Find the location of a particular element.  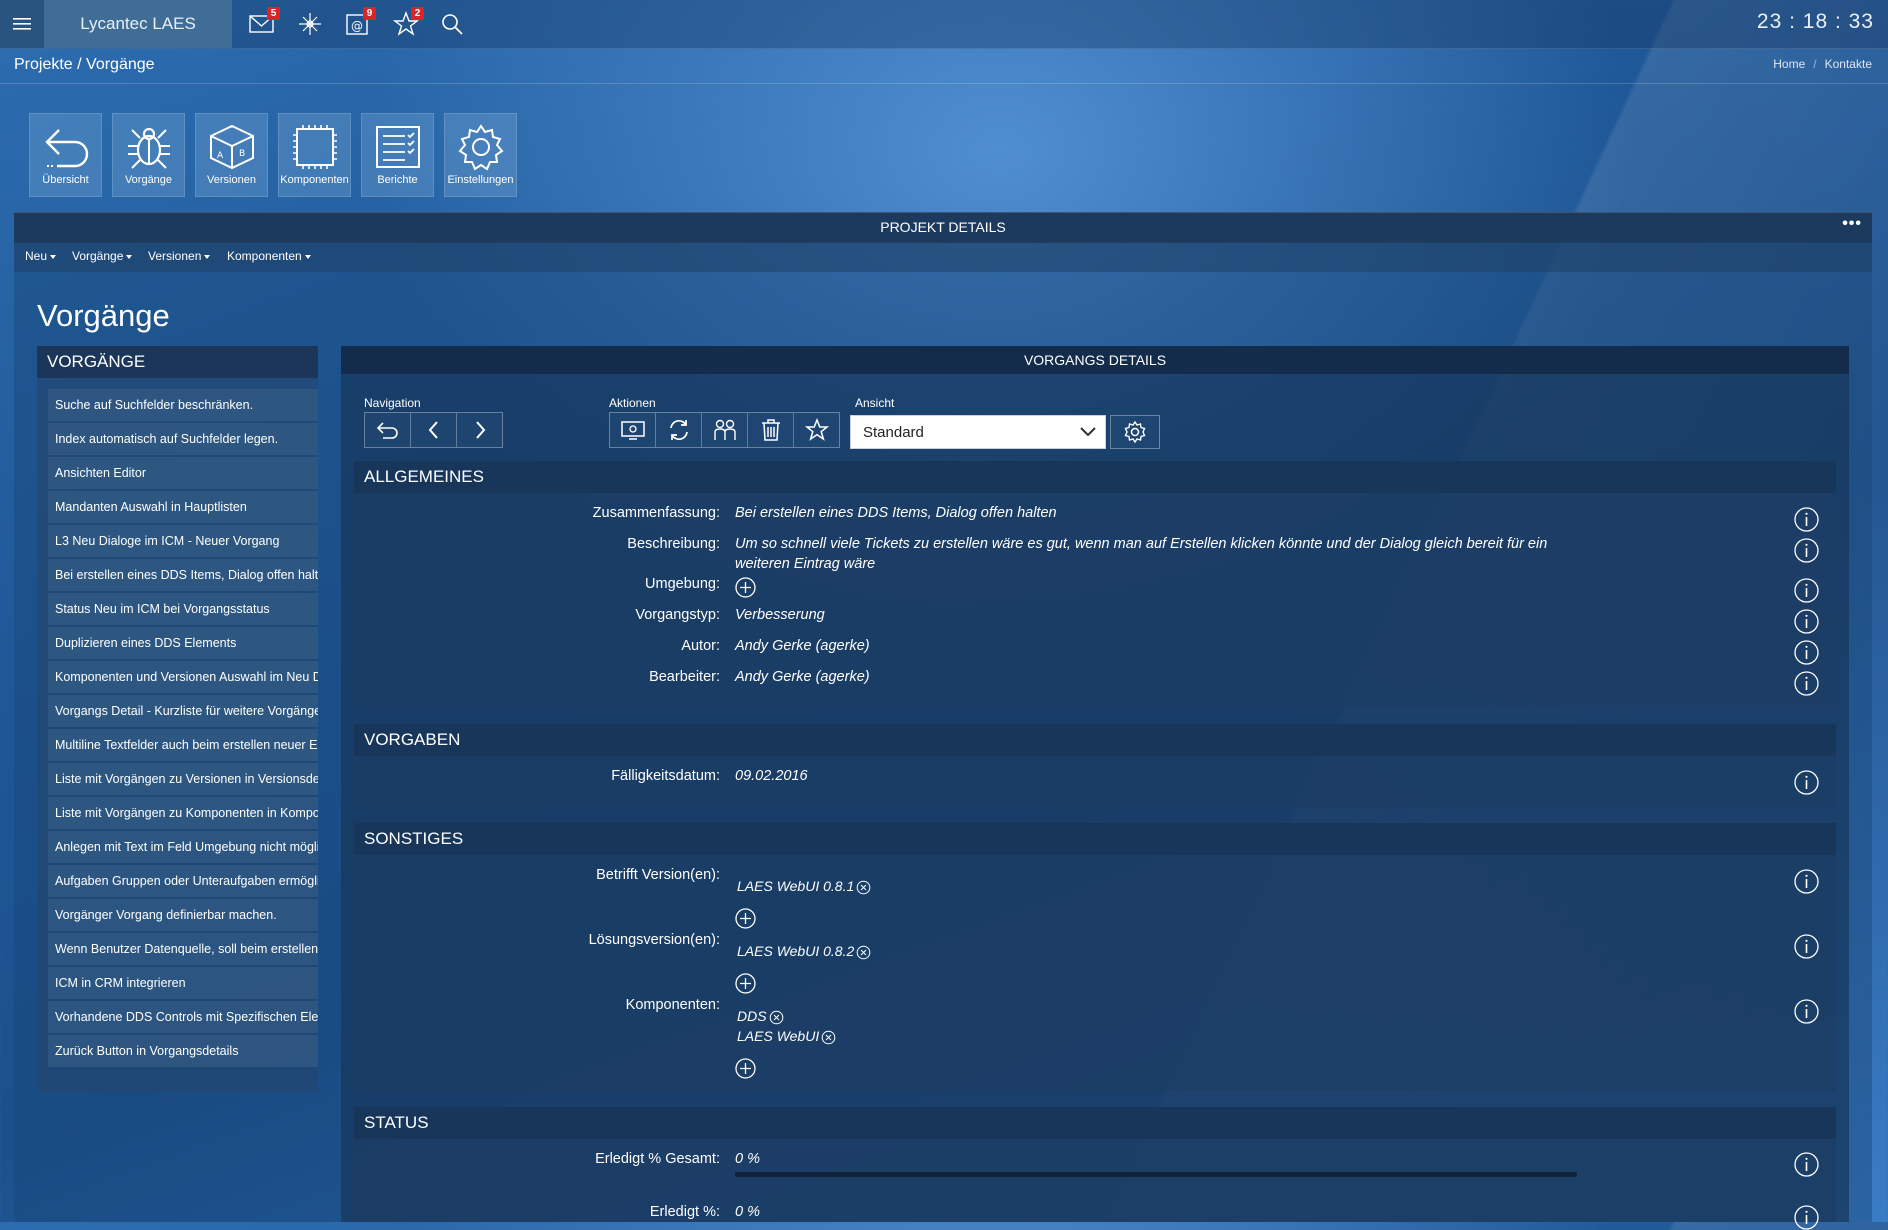

nav-next-button is located at coordinates (479, 430).